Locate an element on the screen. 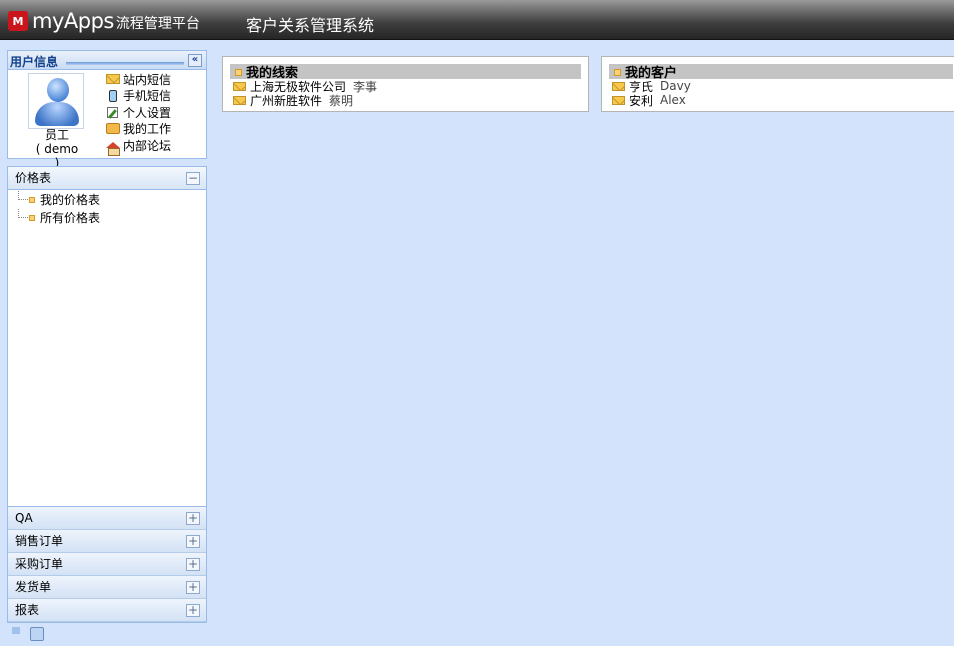 This screenshot has width=954, height=646. portlet-rows: 上海无极软件公司 李事 广州新胜软件 蔡明 is located at coordinates (305, 93).